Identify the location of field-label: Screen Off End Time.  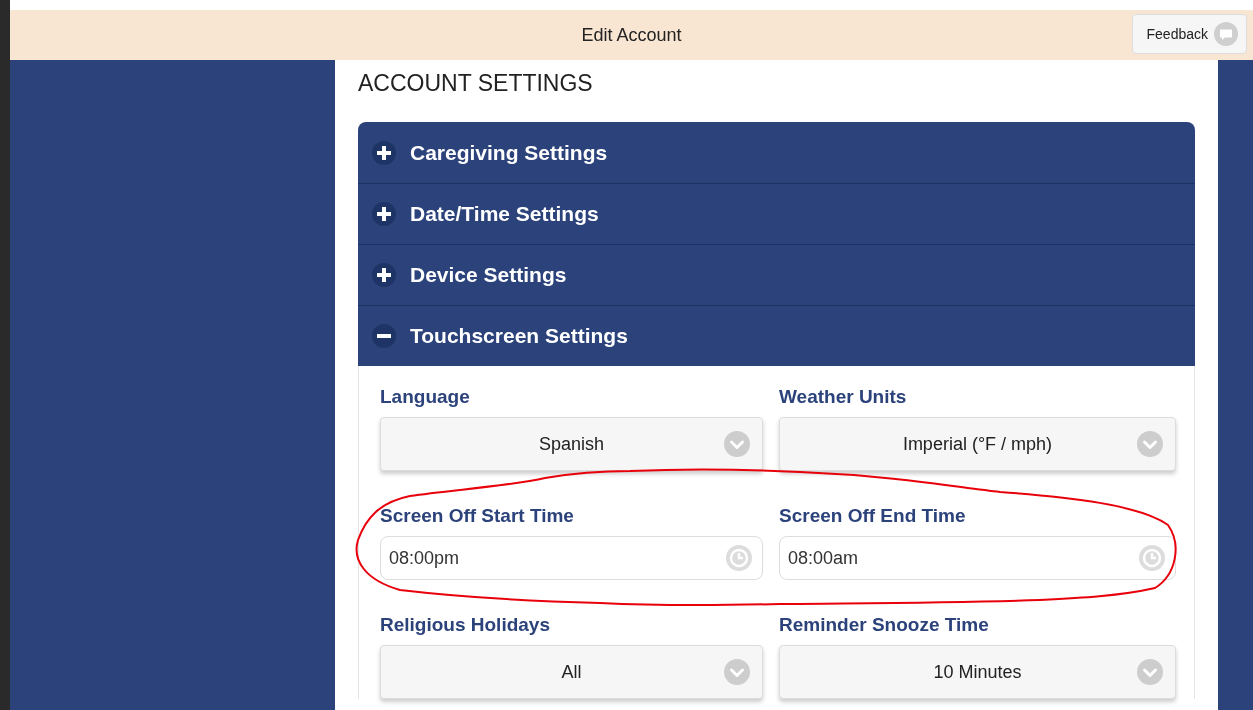
(873, 516).